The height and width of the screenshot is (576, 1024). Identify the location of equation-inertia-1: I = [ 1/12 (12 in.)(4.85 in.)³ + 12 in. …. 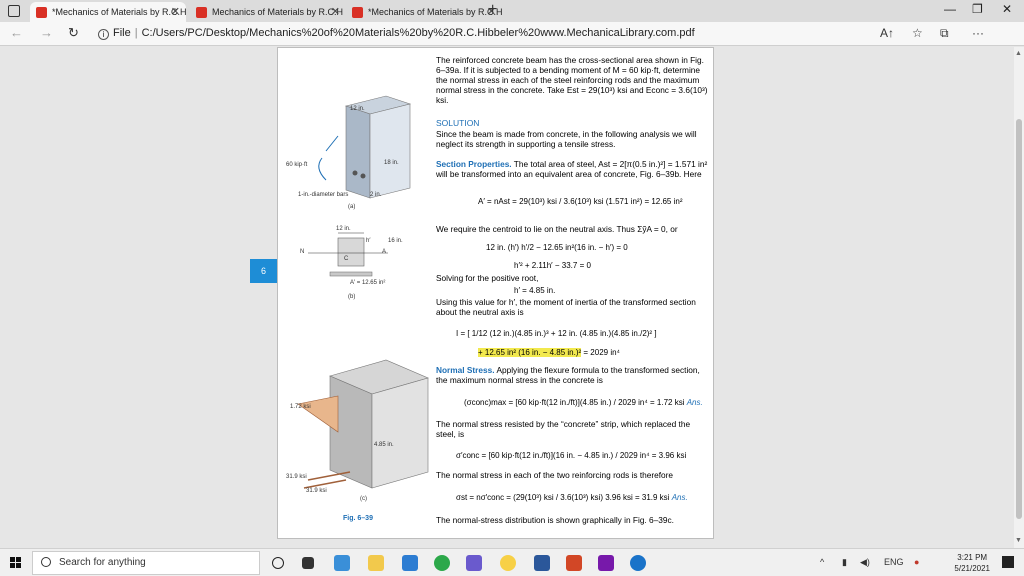
(556, 333).